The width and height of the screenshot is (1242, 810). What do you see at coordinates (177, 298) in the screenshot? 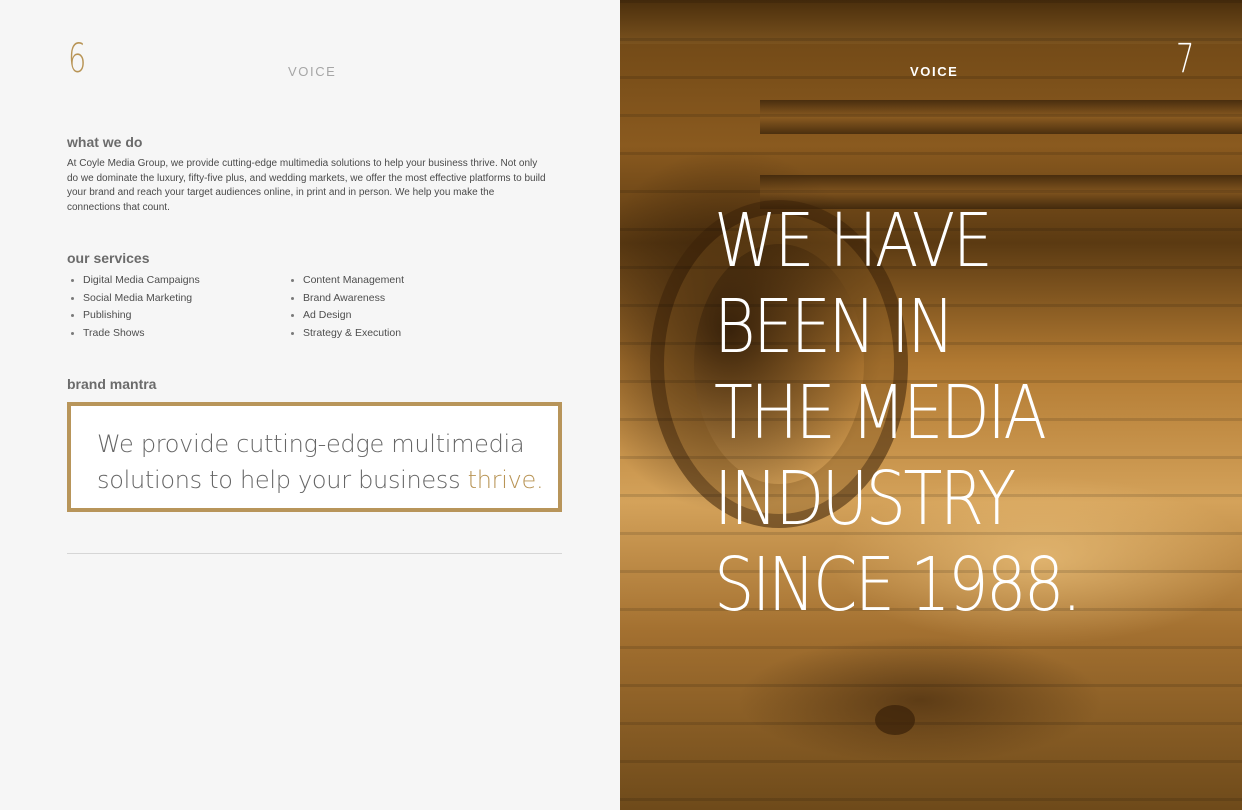
I see `service-item: Social Media Marketing` at bounding box center [177, 298].